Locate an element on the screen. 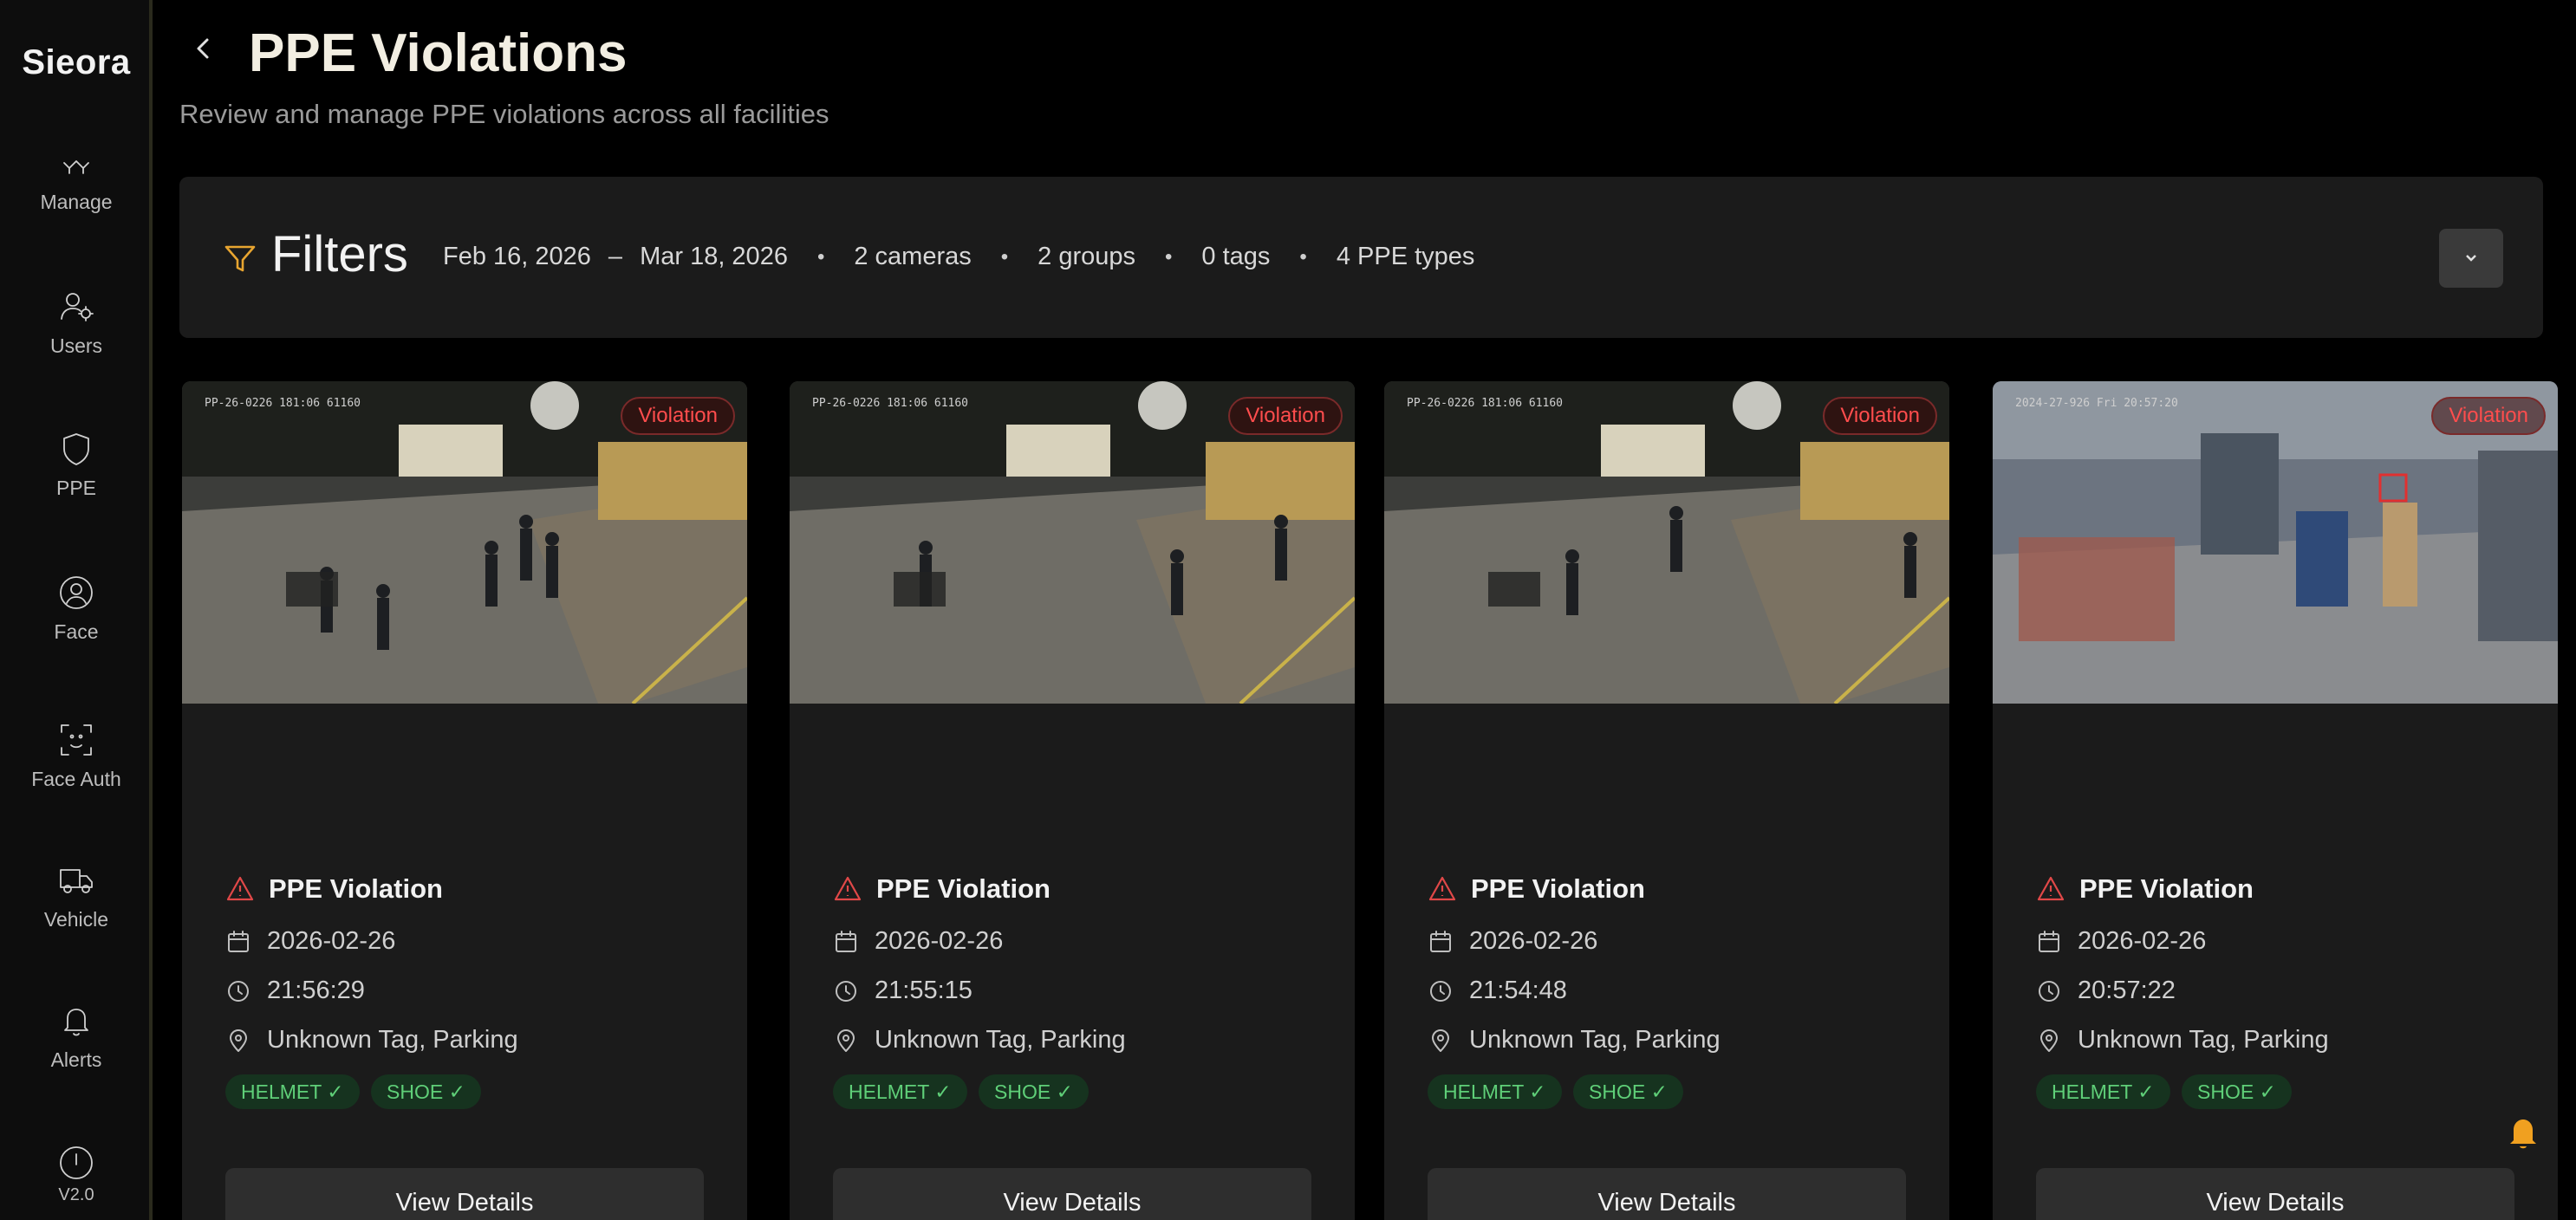  camera-snapshot: 2024-27-926 Fri 20:57:20 Violation is located at coordinates (2275, 543).